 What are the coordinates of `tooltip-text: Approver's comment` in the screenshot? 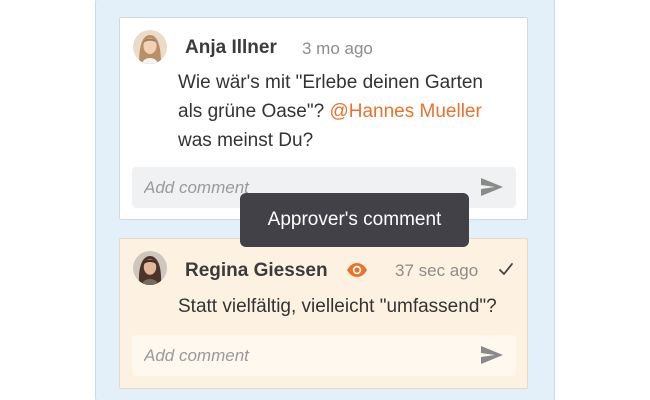 It's located at (354, 219).